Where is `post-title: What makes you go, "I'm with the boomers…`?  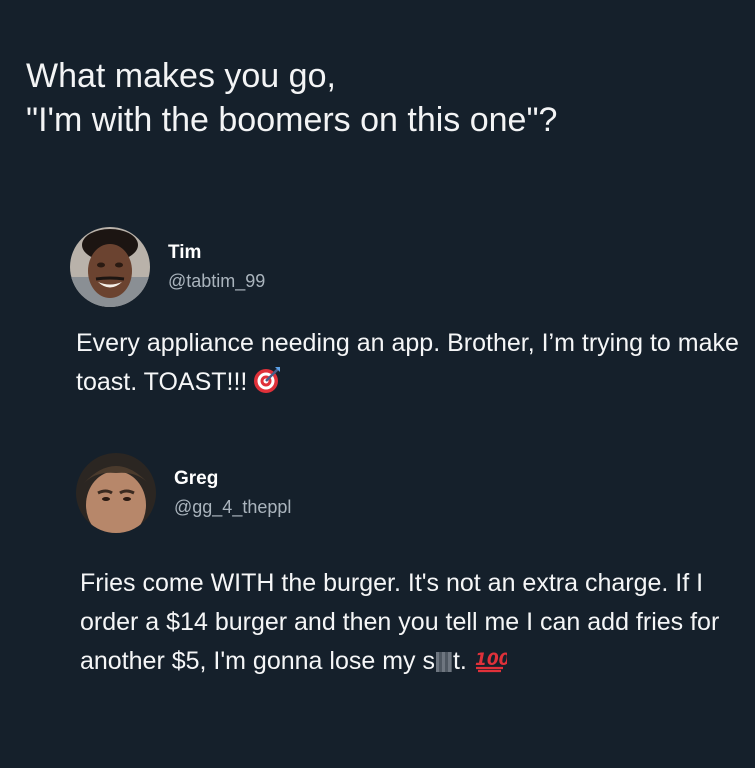 post-title: What makes you go, "I'm with the boomers… is located at coordinates (381, 98).